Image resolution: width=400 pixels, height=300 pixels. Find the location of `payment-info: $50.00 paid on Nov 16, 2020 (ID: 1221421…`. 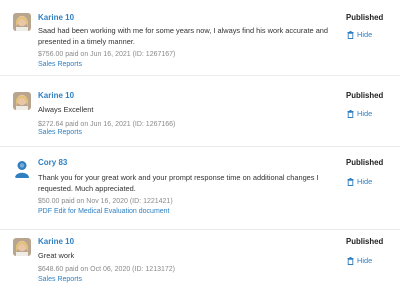

payment-info: $50.00 paid on Nov 16, 2020 (ID: 1221421… is located at coordinates (105, 201).